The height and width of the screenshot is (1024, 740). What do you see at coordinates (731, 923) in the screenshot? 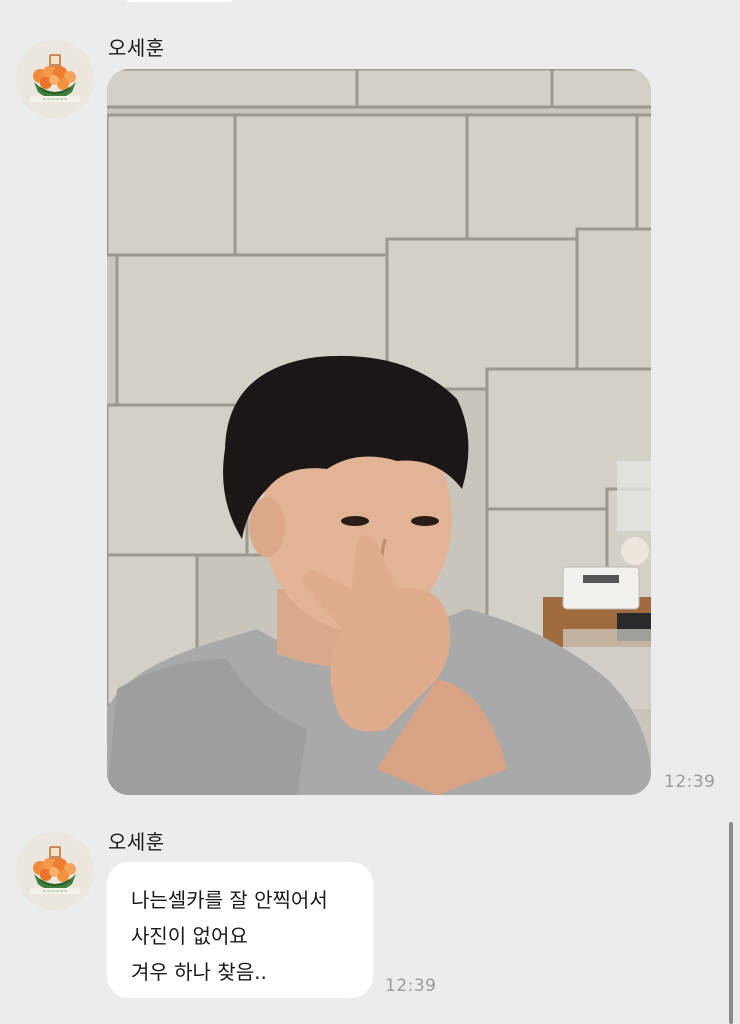
I see `scrollbar` at bounding box center [731, 923].